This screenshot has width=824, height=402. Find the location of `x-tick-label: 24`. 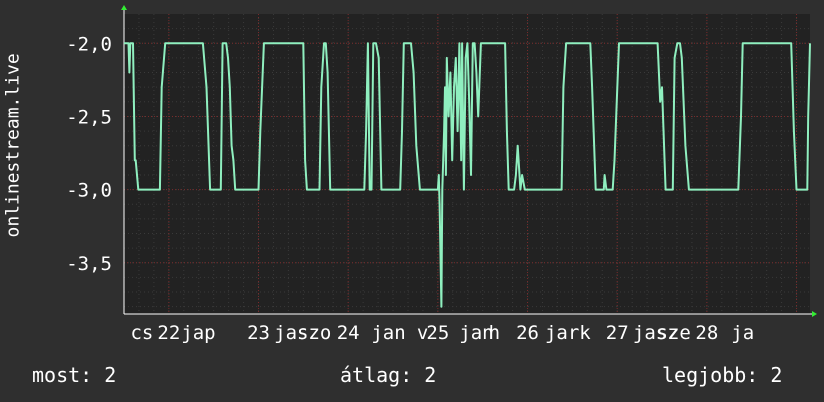

x-tick-label: 24 is located at coordinates (348, 333).